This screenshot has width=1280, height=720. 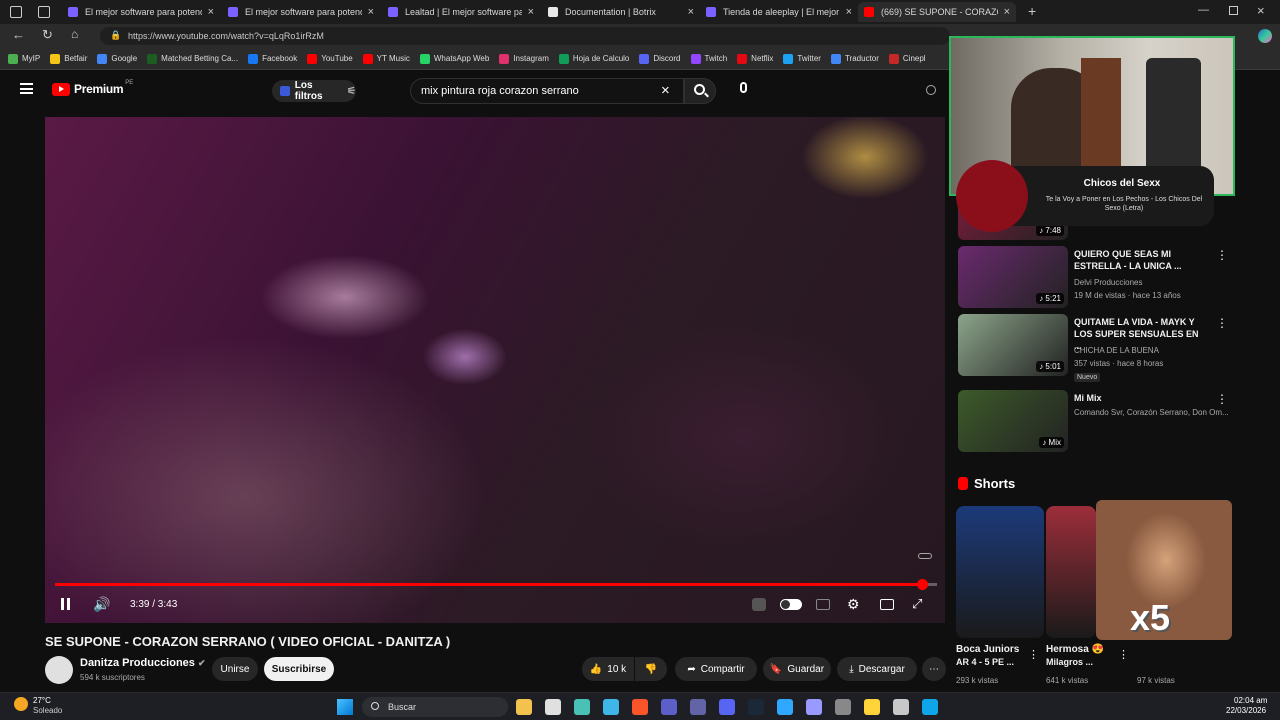 I want to click on save-button: 🔖 Guardar, so click(x=797, y=669).